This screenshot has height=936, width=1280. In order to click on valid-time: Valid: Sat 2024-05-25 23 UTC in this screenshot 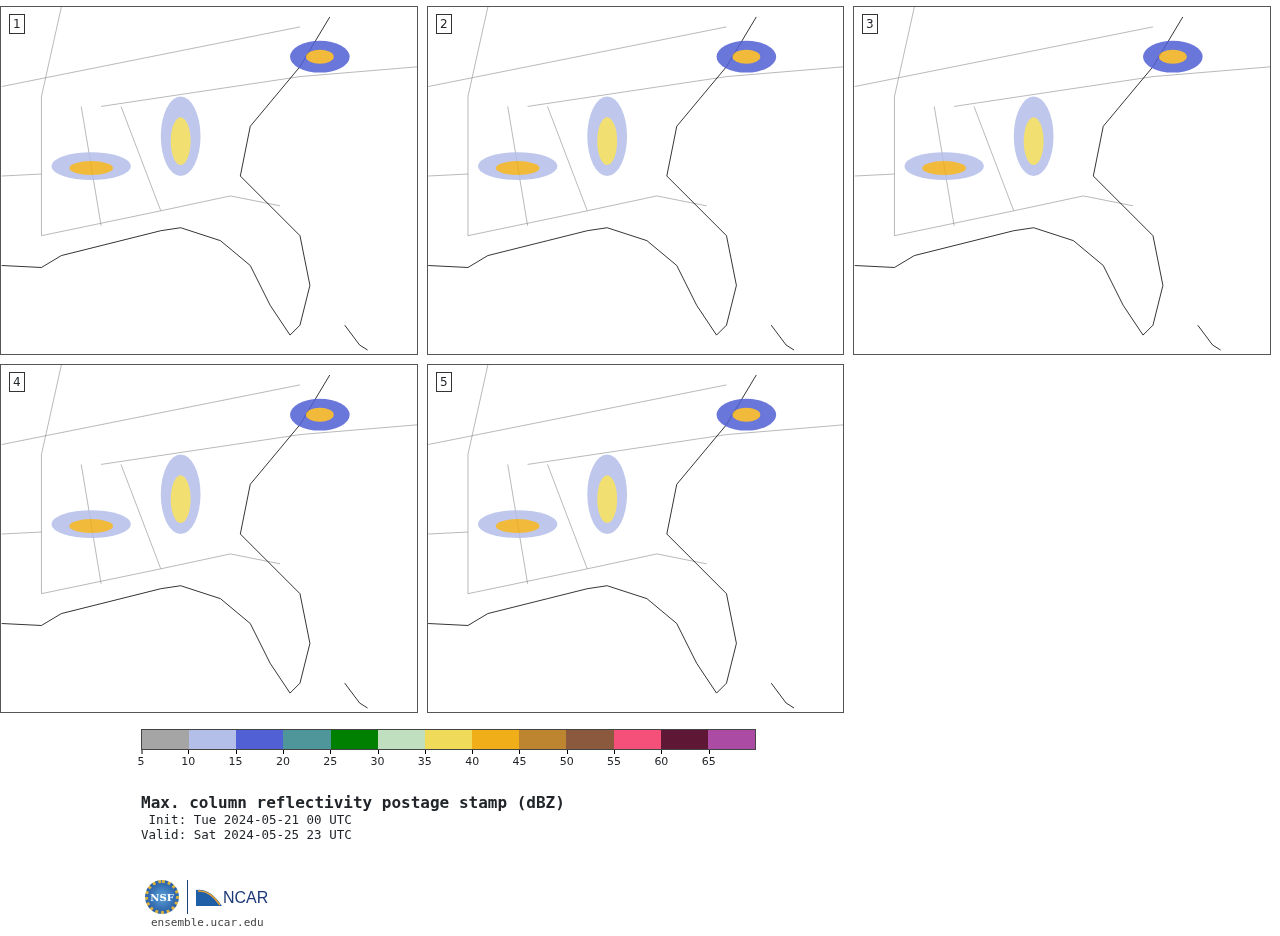, I will do `click(247, 834)`.